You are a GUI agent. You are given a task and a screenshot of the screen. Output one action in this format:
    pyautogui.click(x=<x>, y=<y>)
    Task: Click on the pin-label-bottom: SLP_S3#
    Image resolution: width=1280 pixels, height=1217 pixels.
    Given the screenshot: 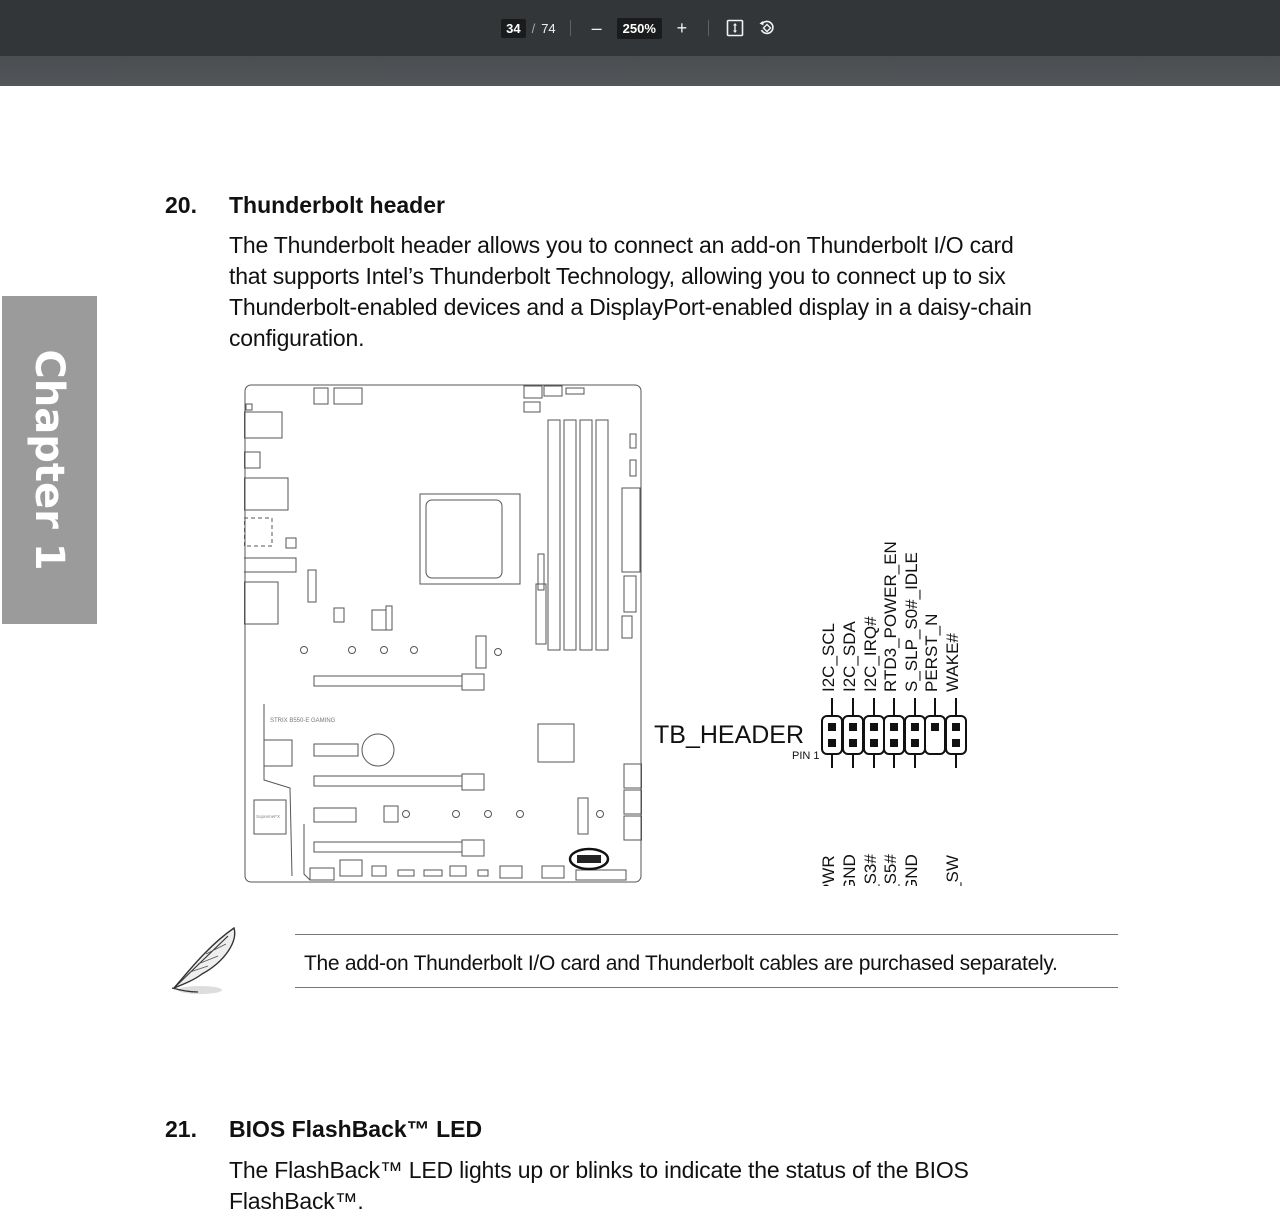 What is the action you would take?
    pyautogui.click(x=870, y=870)
    